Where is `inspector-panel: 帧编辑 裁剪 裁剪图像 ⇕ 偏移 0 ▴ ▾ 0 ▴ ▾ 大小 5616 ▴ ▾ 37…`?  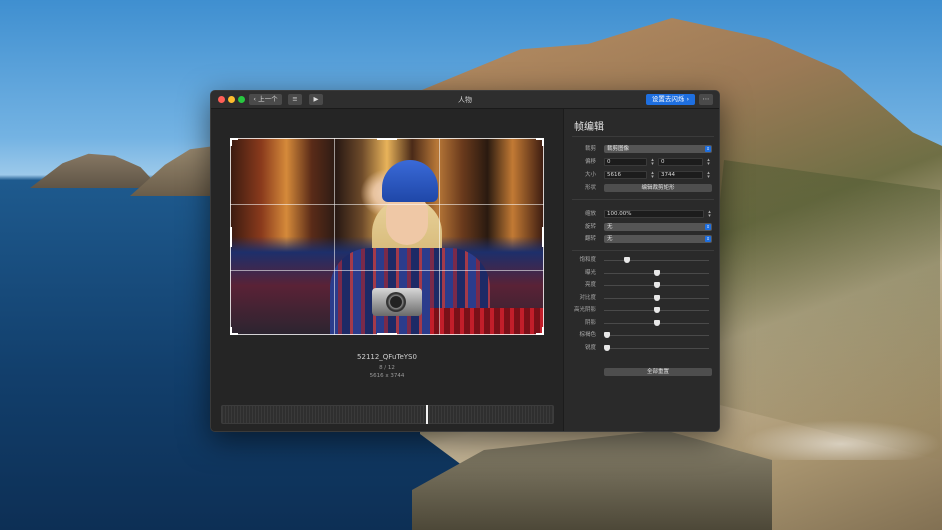
inspector-panel: 帧编辑 裁剪 裁剪图像 ⇕ 偏移 0 ▴ ▾ 0 ▴ ▾ 大小 5616 ▴ ▾ 37… is located at coordinates (641, 270).